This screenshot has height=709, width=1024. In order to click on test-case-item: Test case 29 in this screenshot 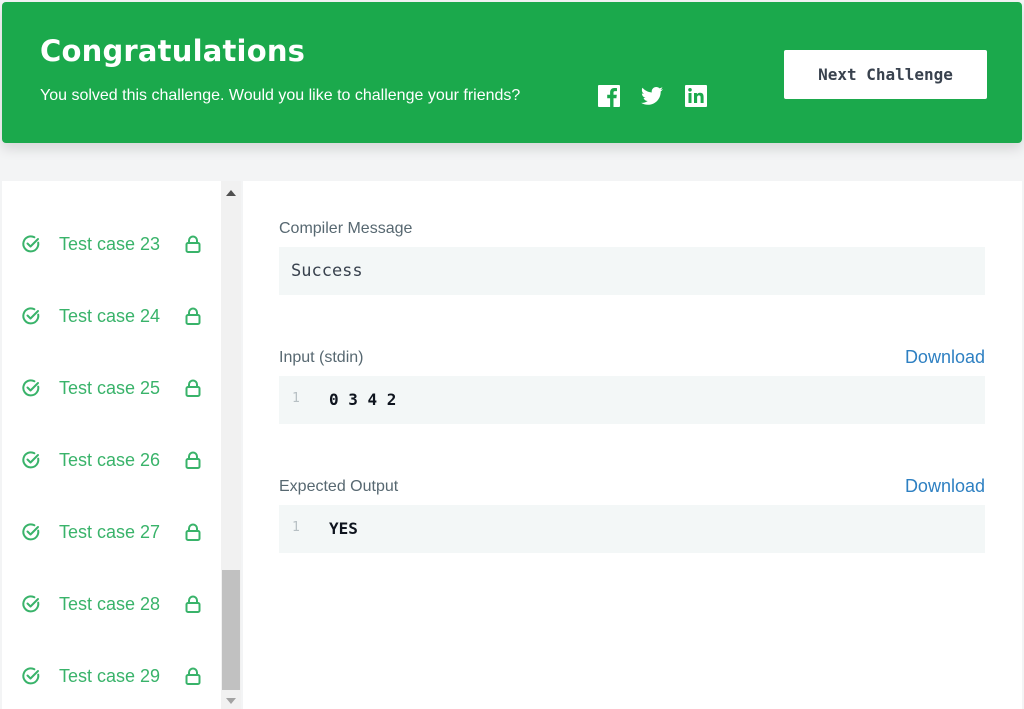, I will do `click(111, 676)`.